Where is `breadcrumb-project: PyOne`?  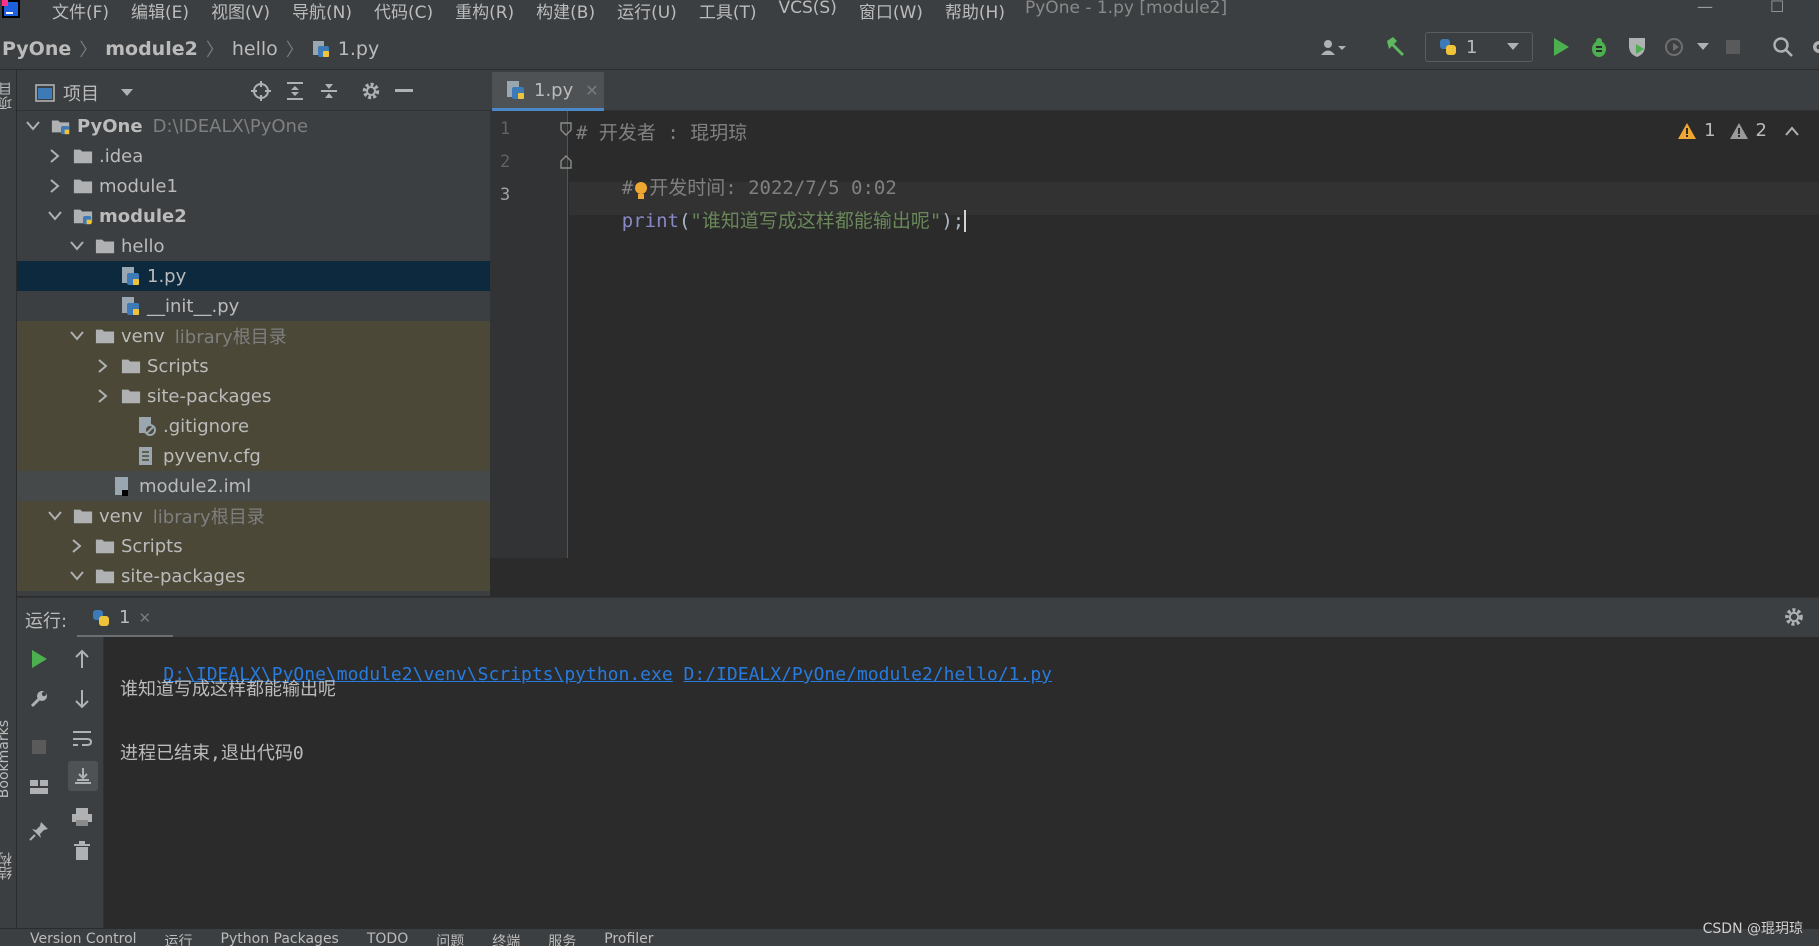 breadcrumb-project: PyOne is located at coordinates (36, 49).